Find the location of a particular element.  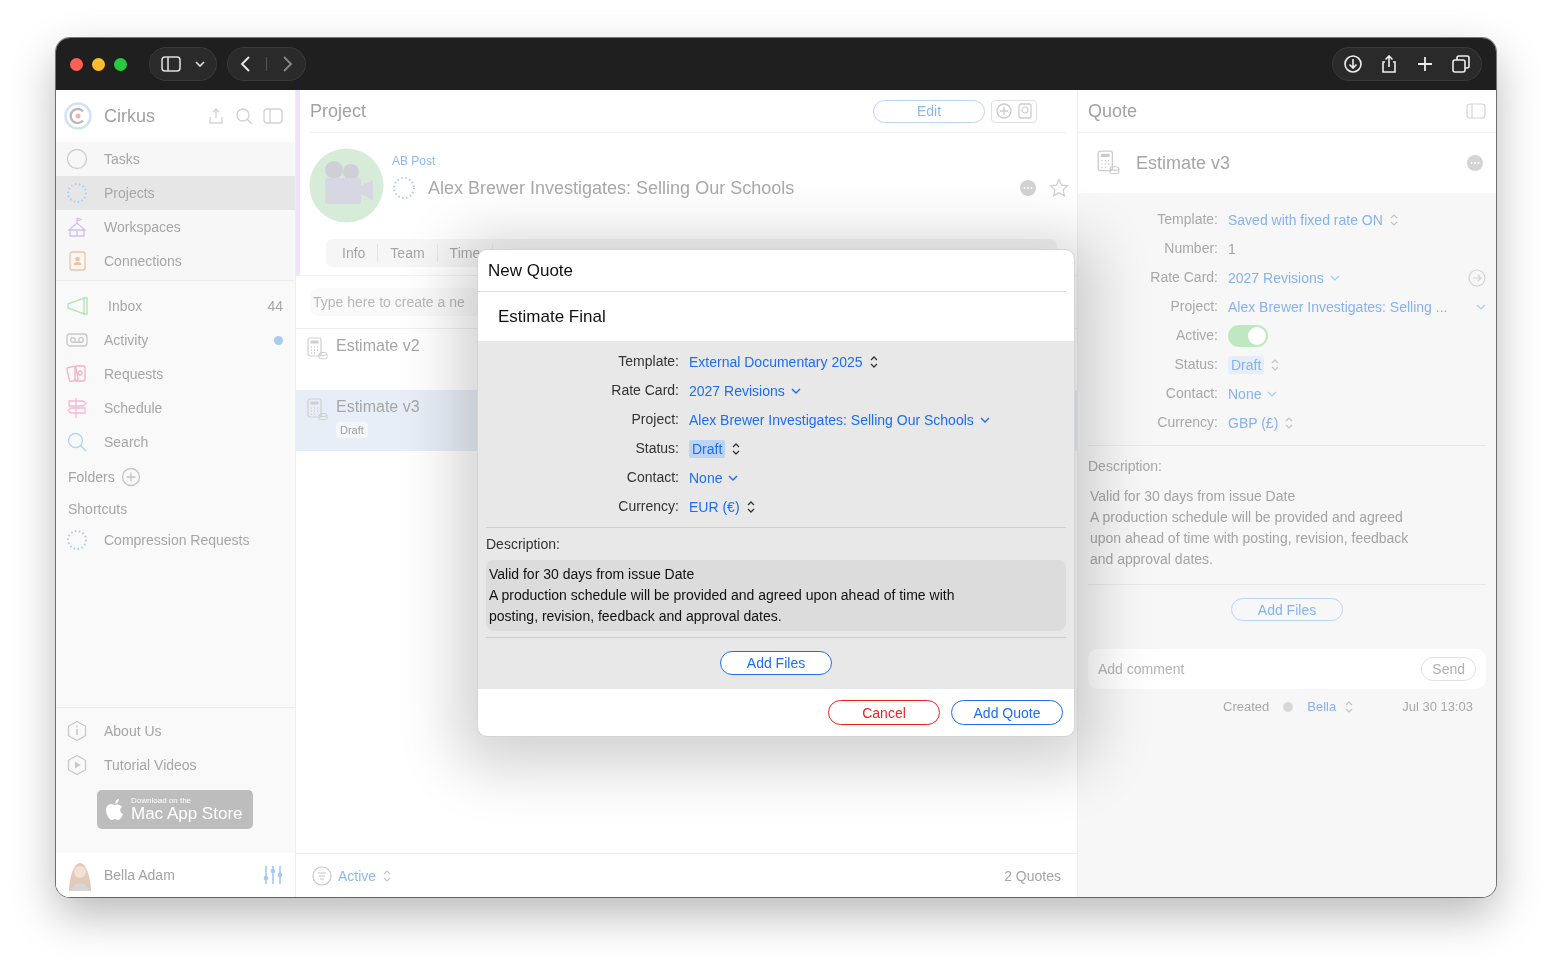

status-tag: Draft is located at coordinates (352, 430).